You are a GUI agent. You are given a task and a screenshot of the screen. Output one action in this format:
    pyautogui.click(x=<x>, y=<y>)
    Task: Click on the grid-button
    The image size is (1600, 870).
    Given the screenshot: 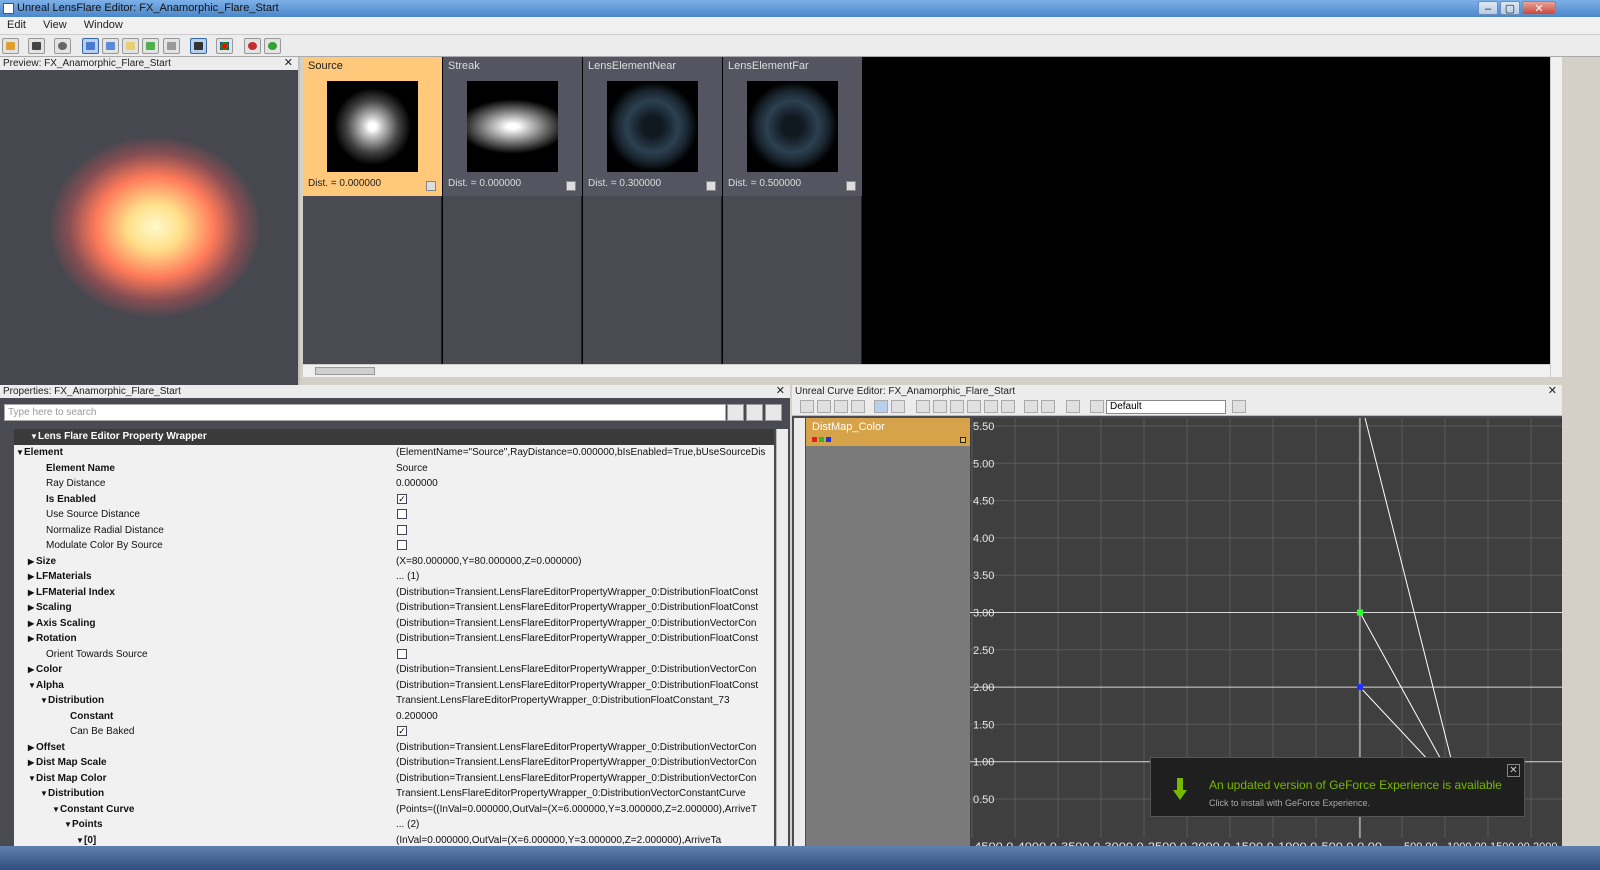 What is the action you would take?
    pyautogui.click(x=171, y=46)
    